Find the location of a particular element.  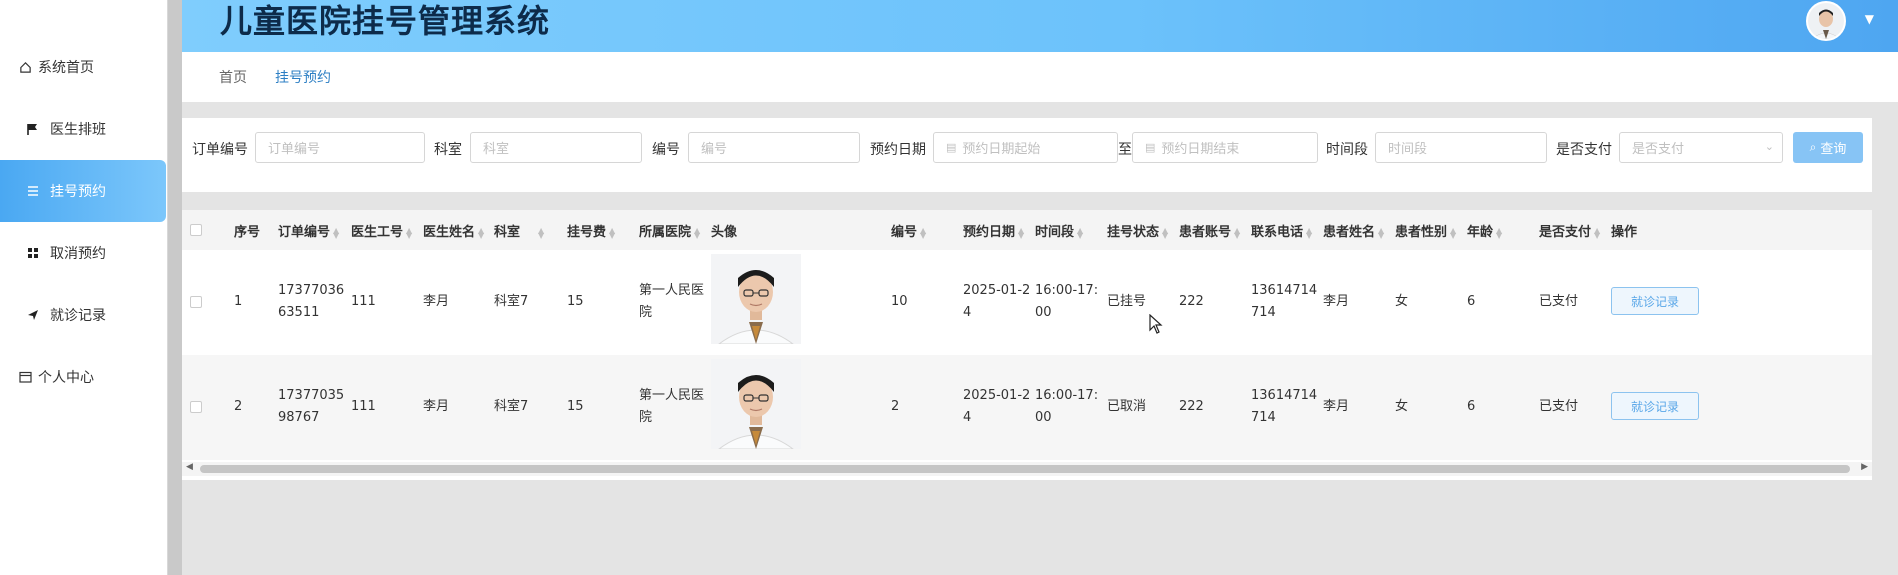

col-order-no: 订单编号 ▲ ▼ is located at coordinates (308, 230).